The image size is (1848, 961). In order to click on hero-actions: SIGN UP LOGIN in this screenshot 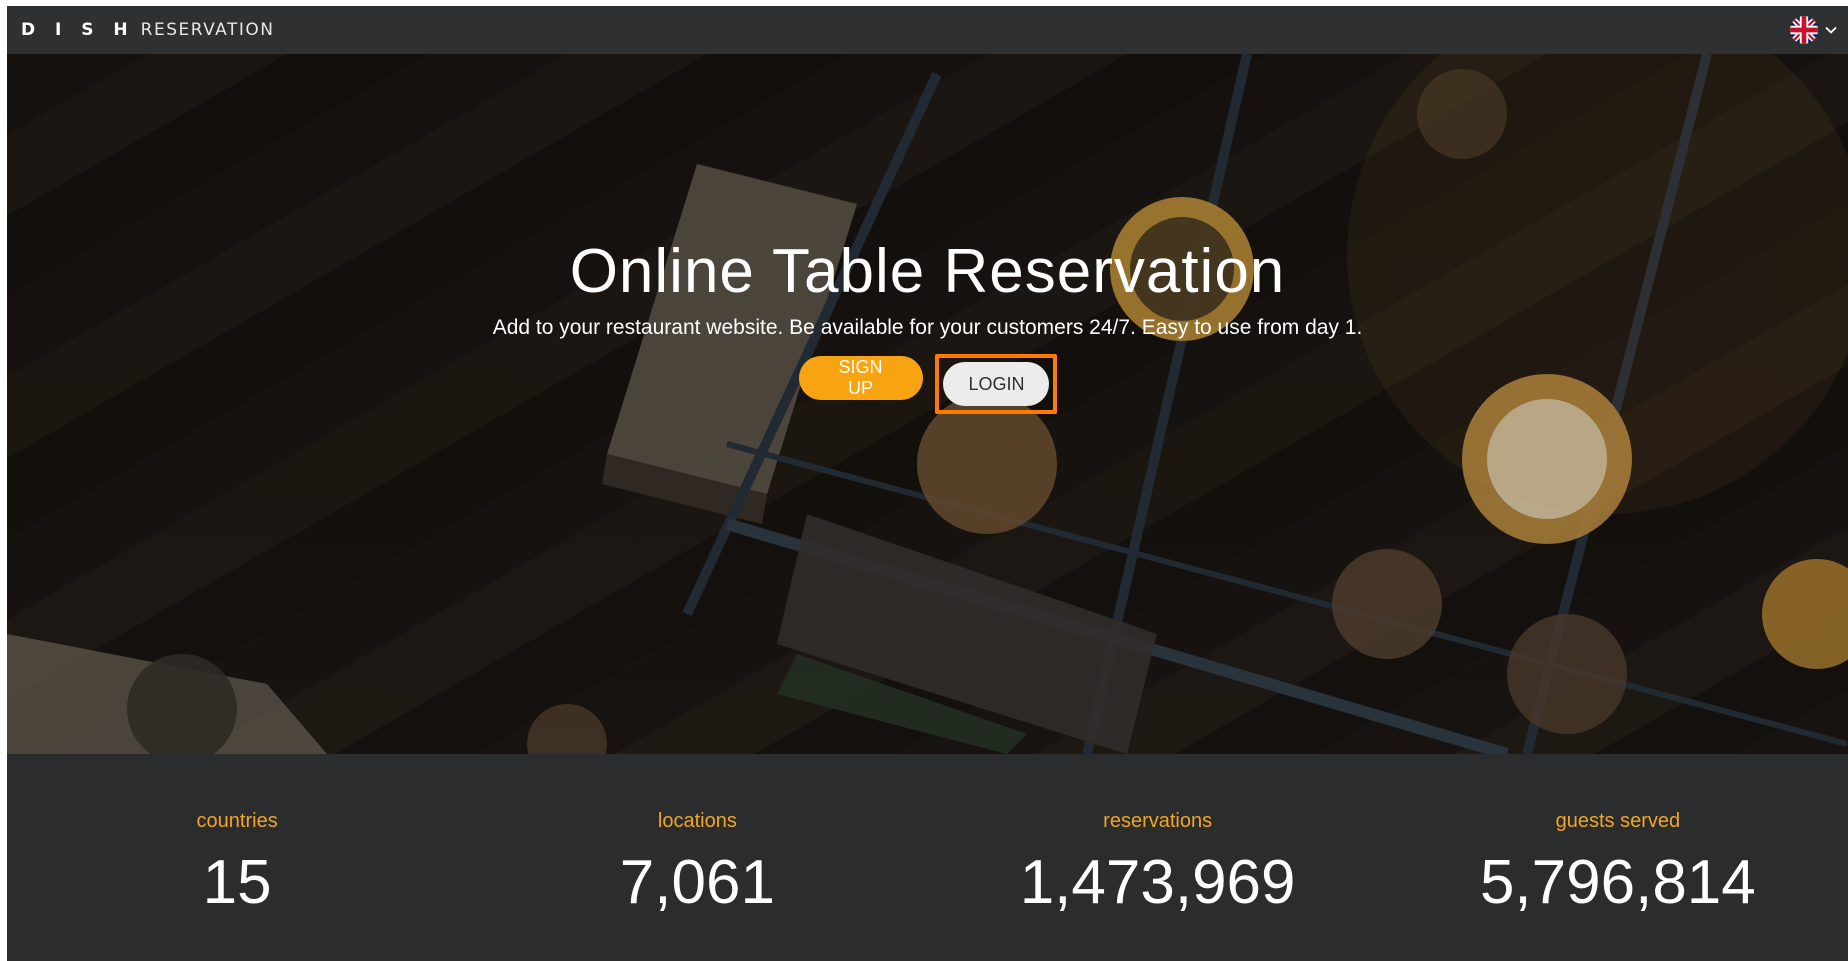, I will do `click(927, 384)`.